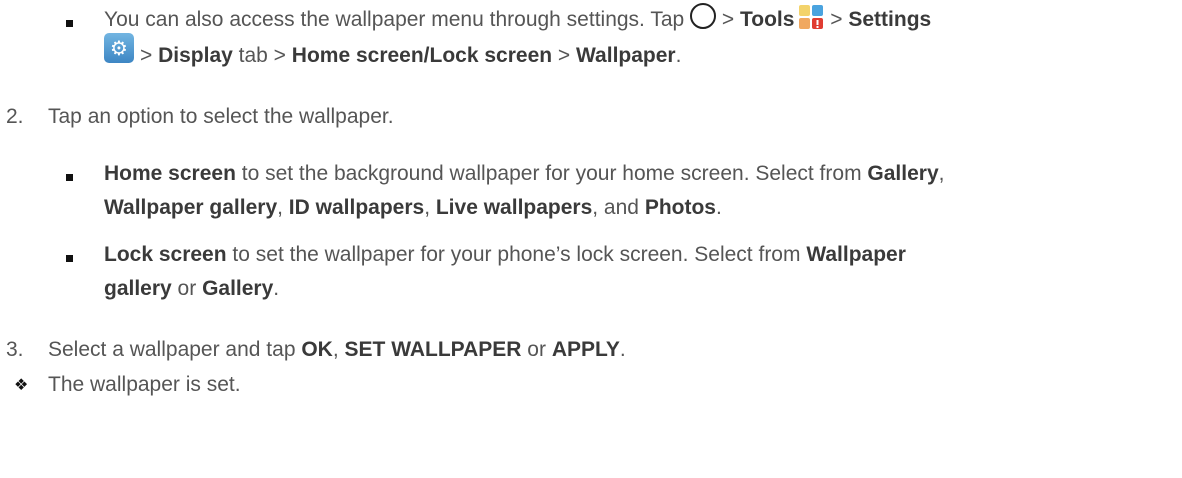 This screenshot has width=1182, height=478. Describe the element at coordinates (170, 173) in the screenshot. I see `home-screen-label: Home screen` at that location.